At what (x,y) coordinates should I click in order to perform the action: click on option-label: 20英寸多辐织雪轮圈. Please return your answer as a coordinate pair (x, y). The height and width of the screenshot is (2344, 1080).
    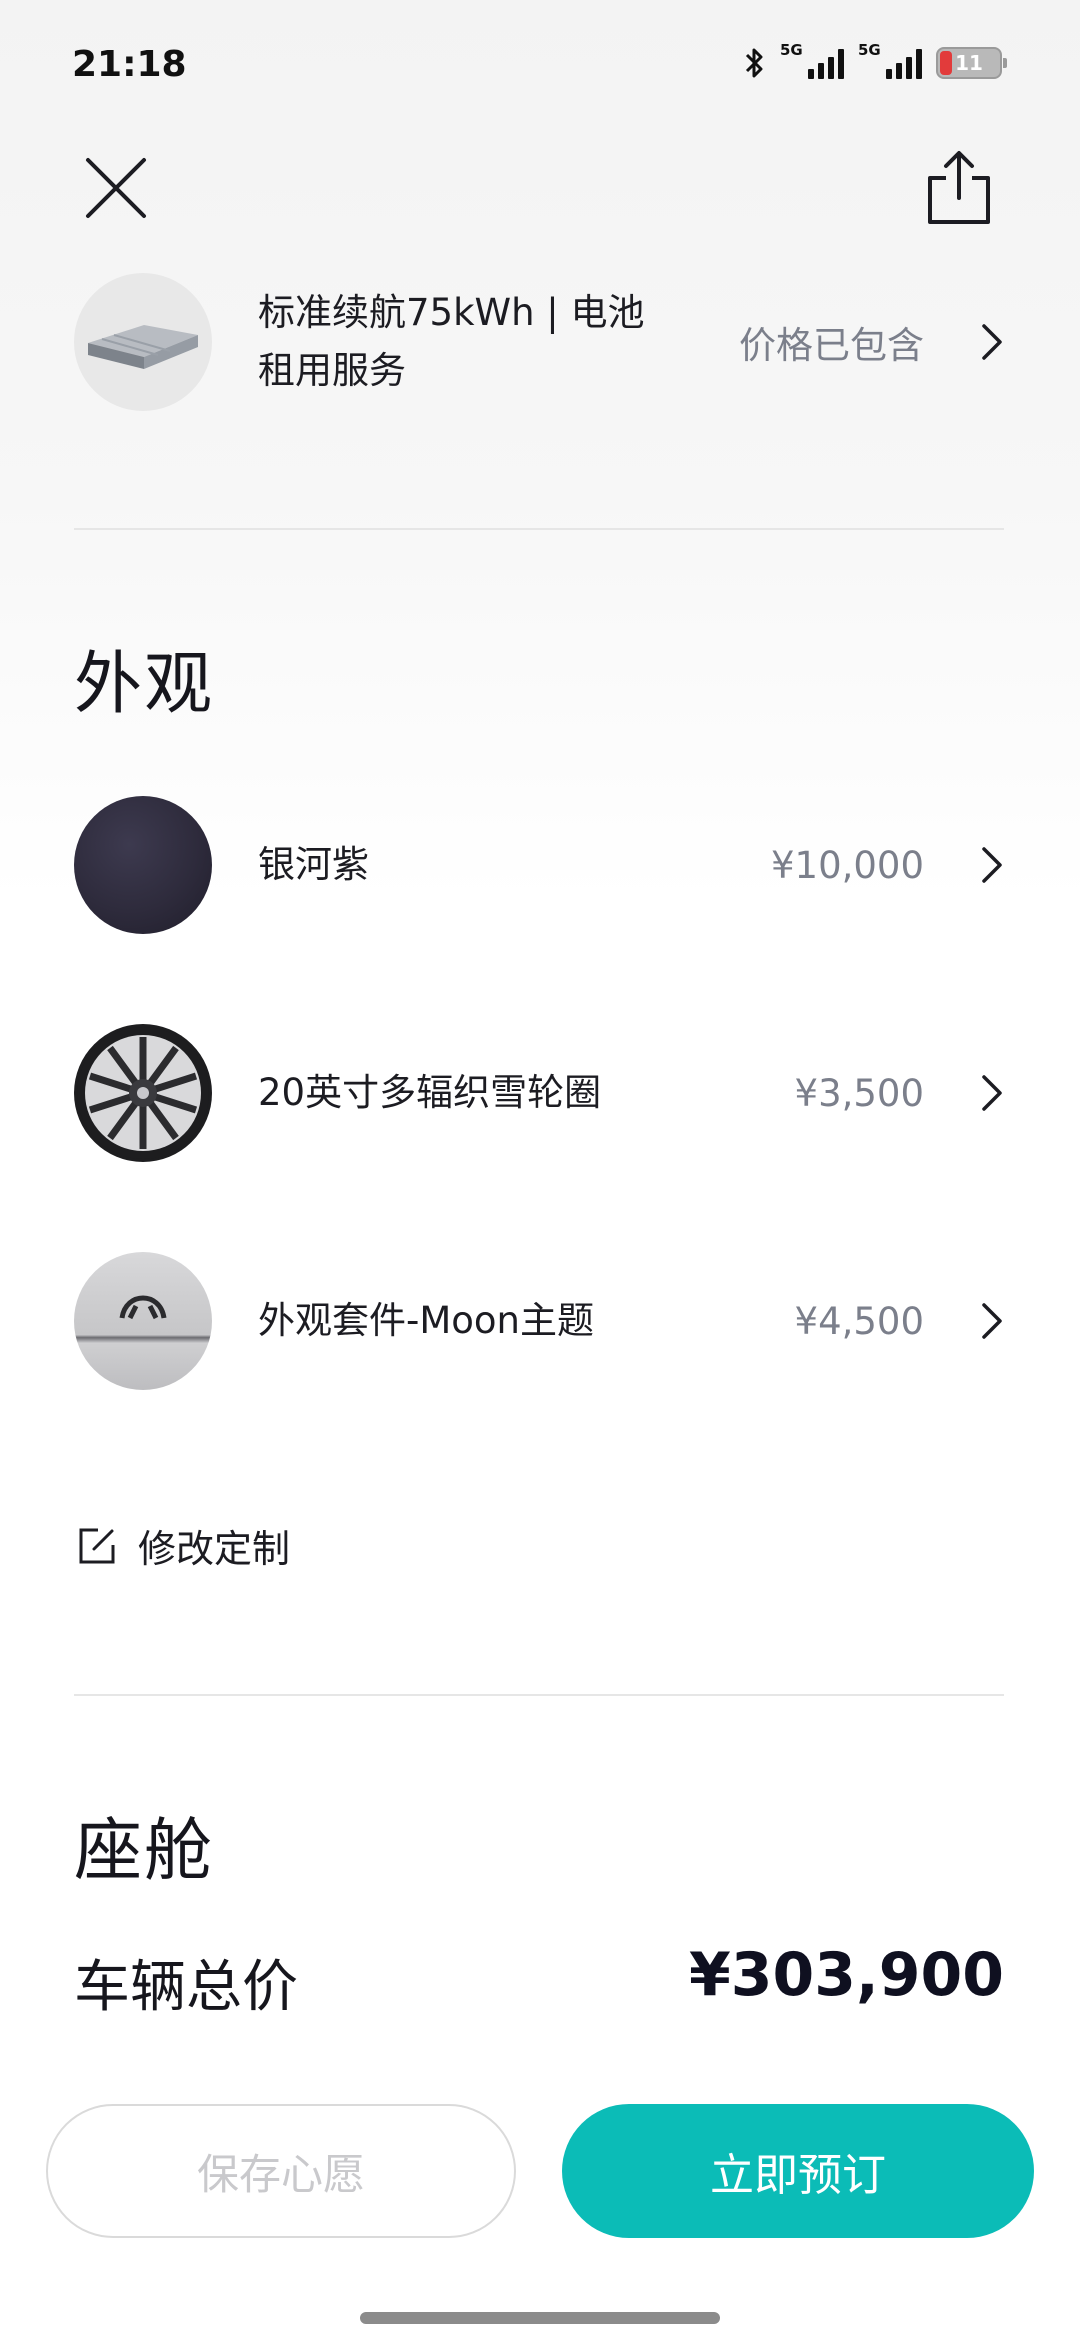
    Looking at the image, I should click on (430, 1092).